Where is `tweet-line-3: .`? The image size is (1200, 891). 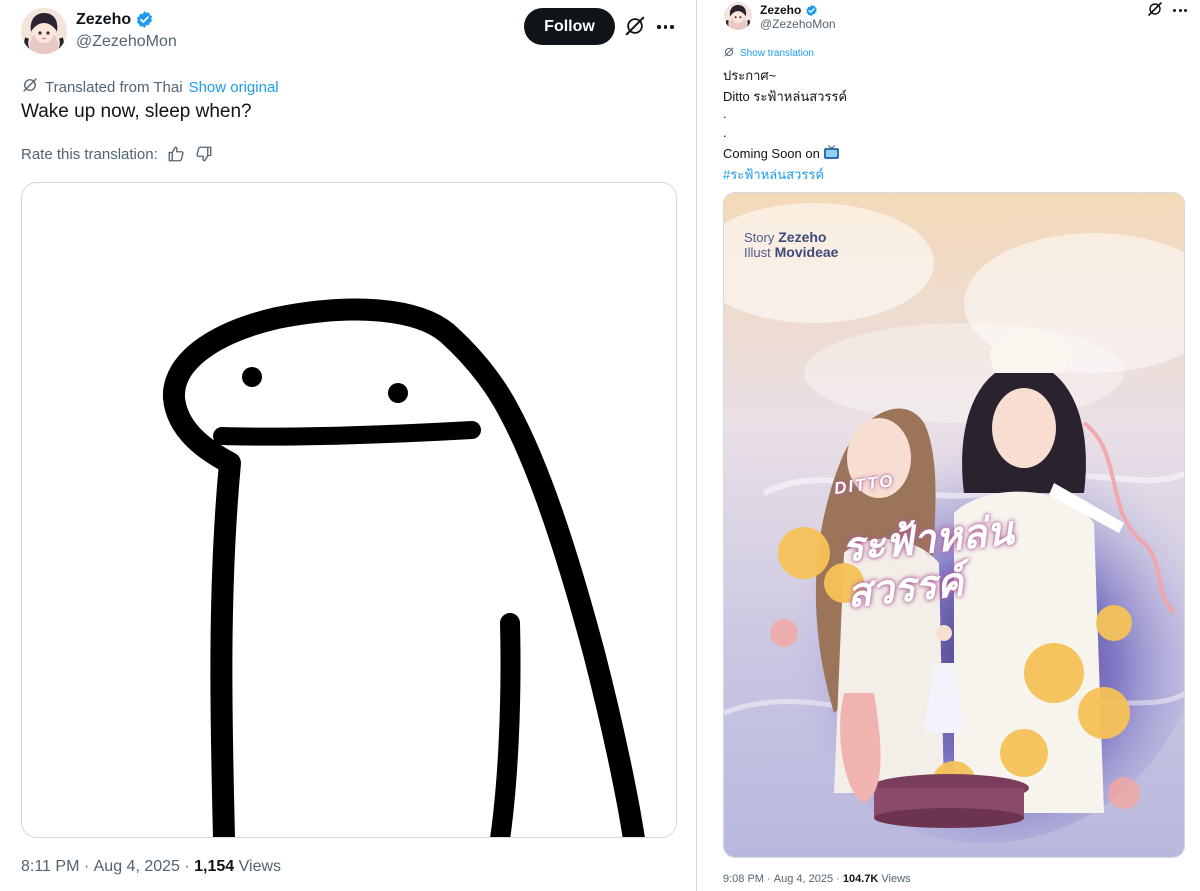
tweet-line-3: . is located at coordinates (725, 113).